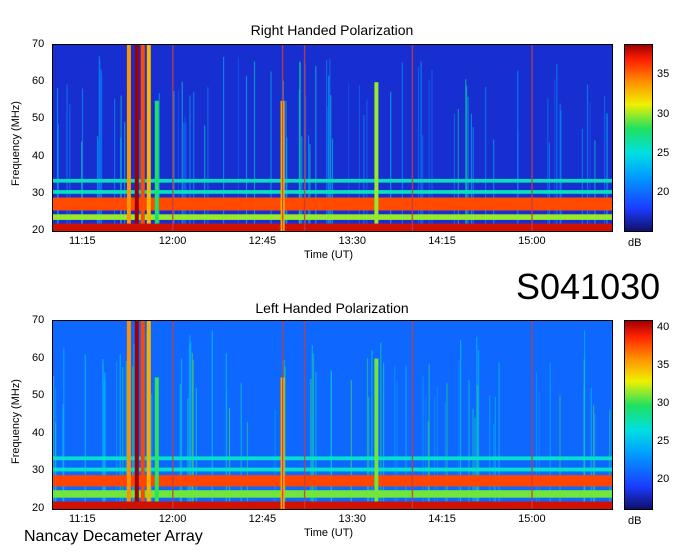 The width and height of the screenshot is (680, 552). Describe the element at coordinates (638, 138) in the screenshot. I see `colorbar-right` at that location.